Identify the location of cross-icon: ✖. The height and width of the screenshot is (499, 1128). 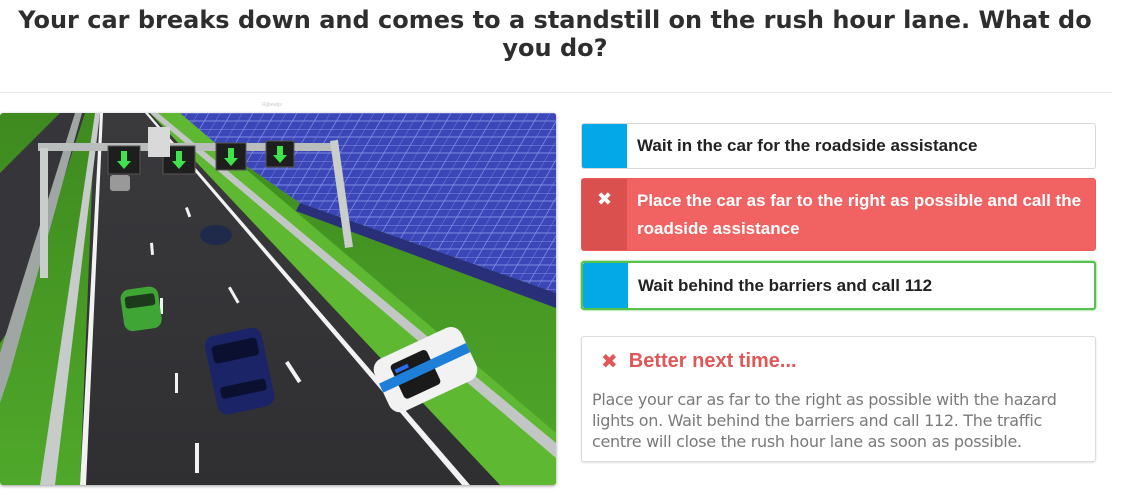
(609, 362).